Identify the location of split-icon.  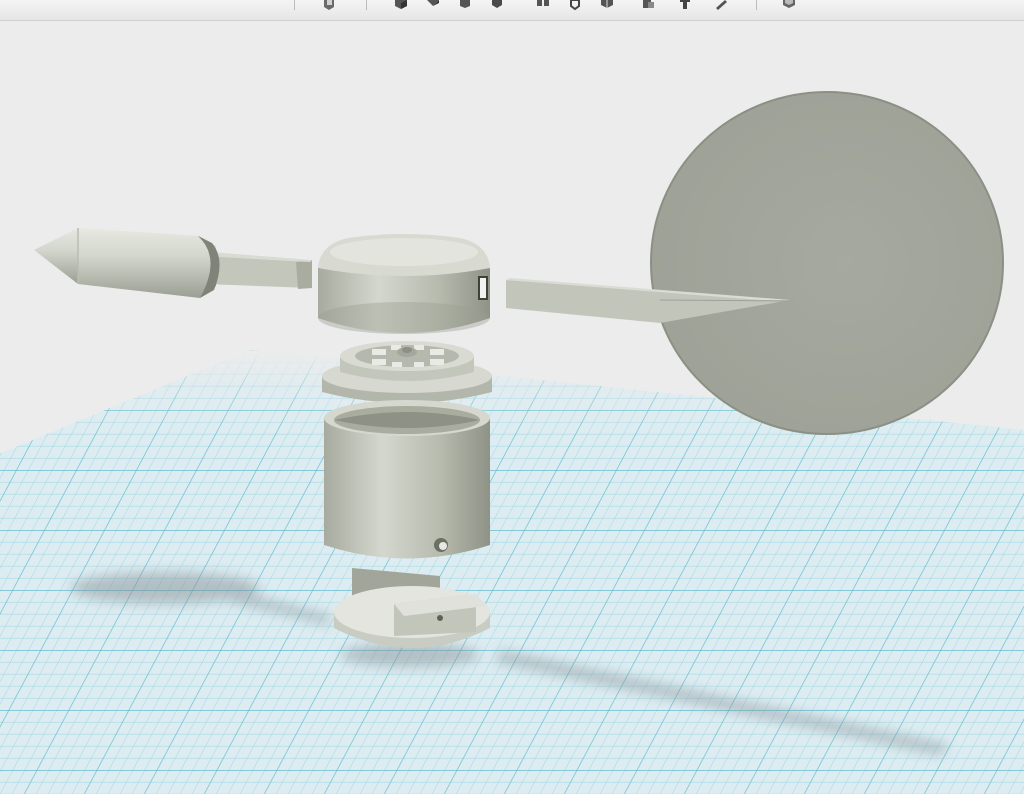
(607, 6).